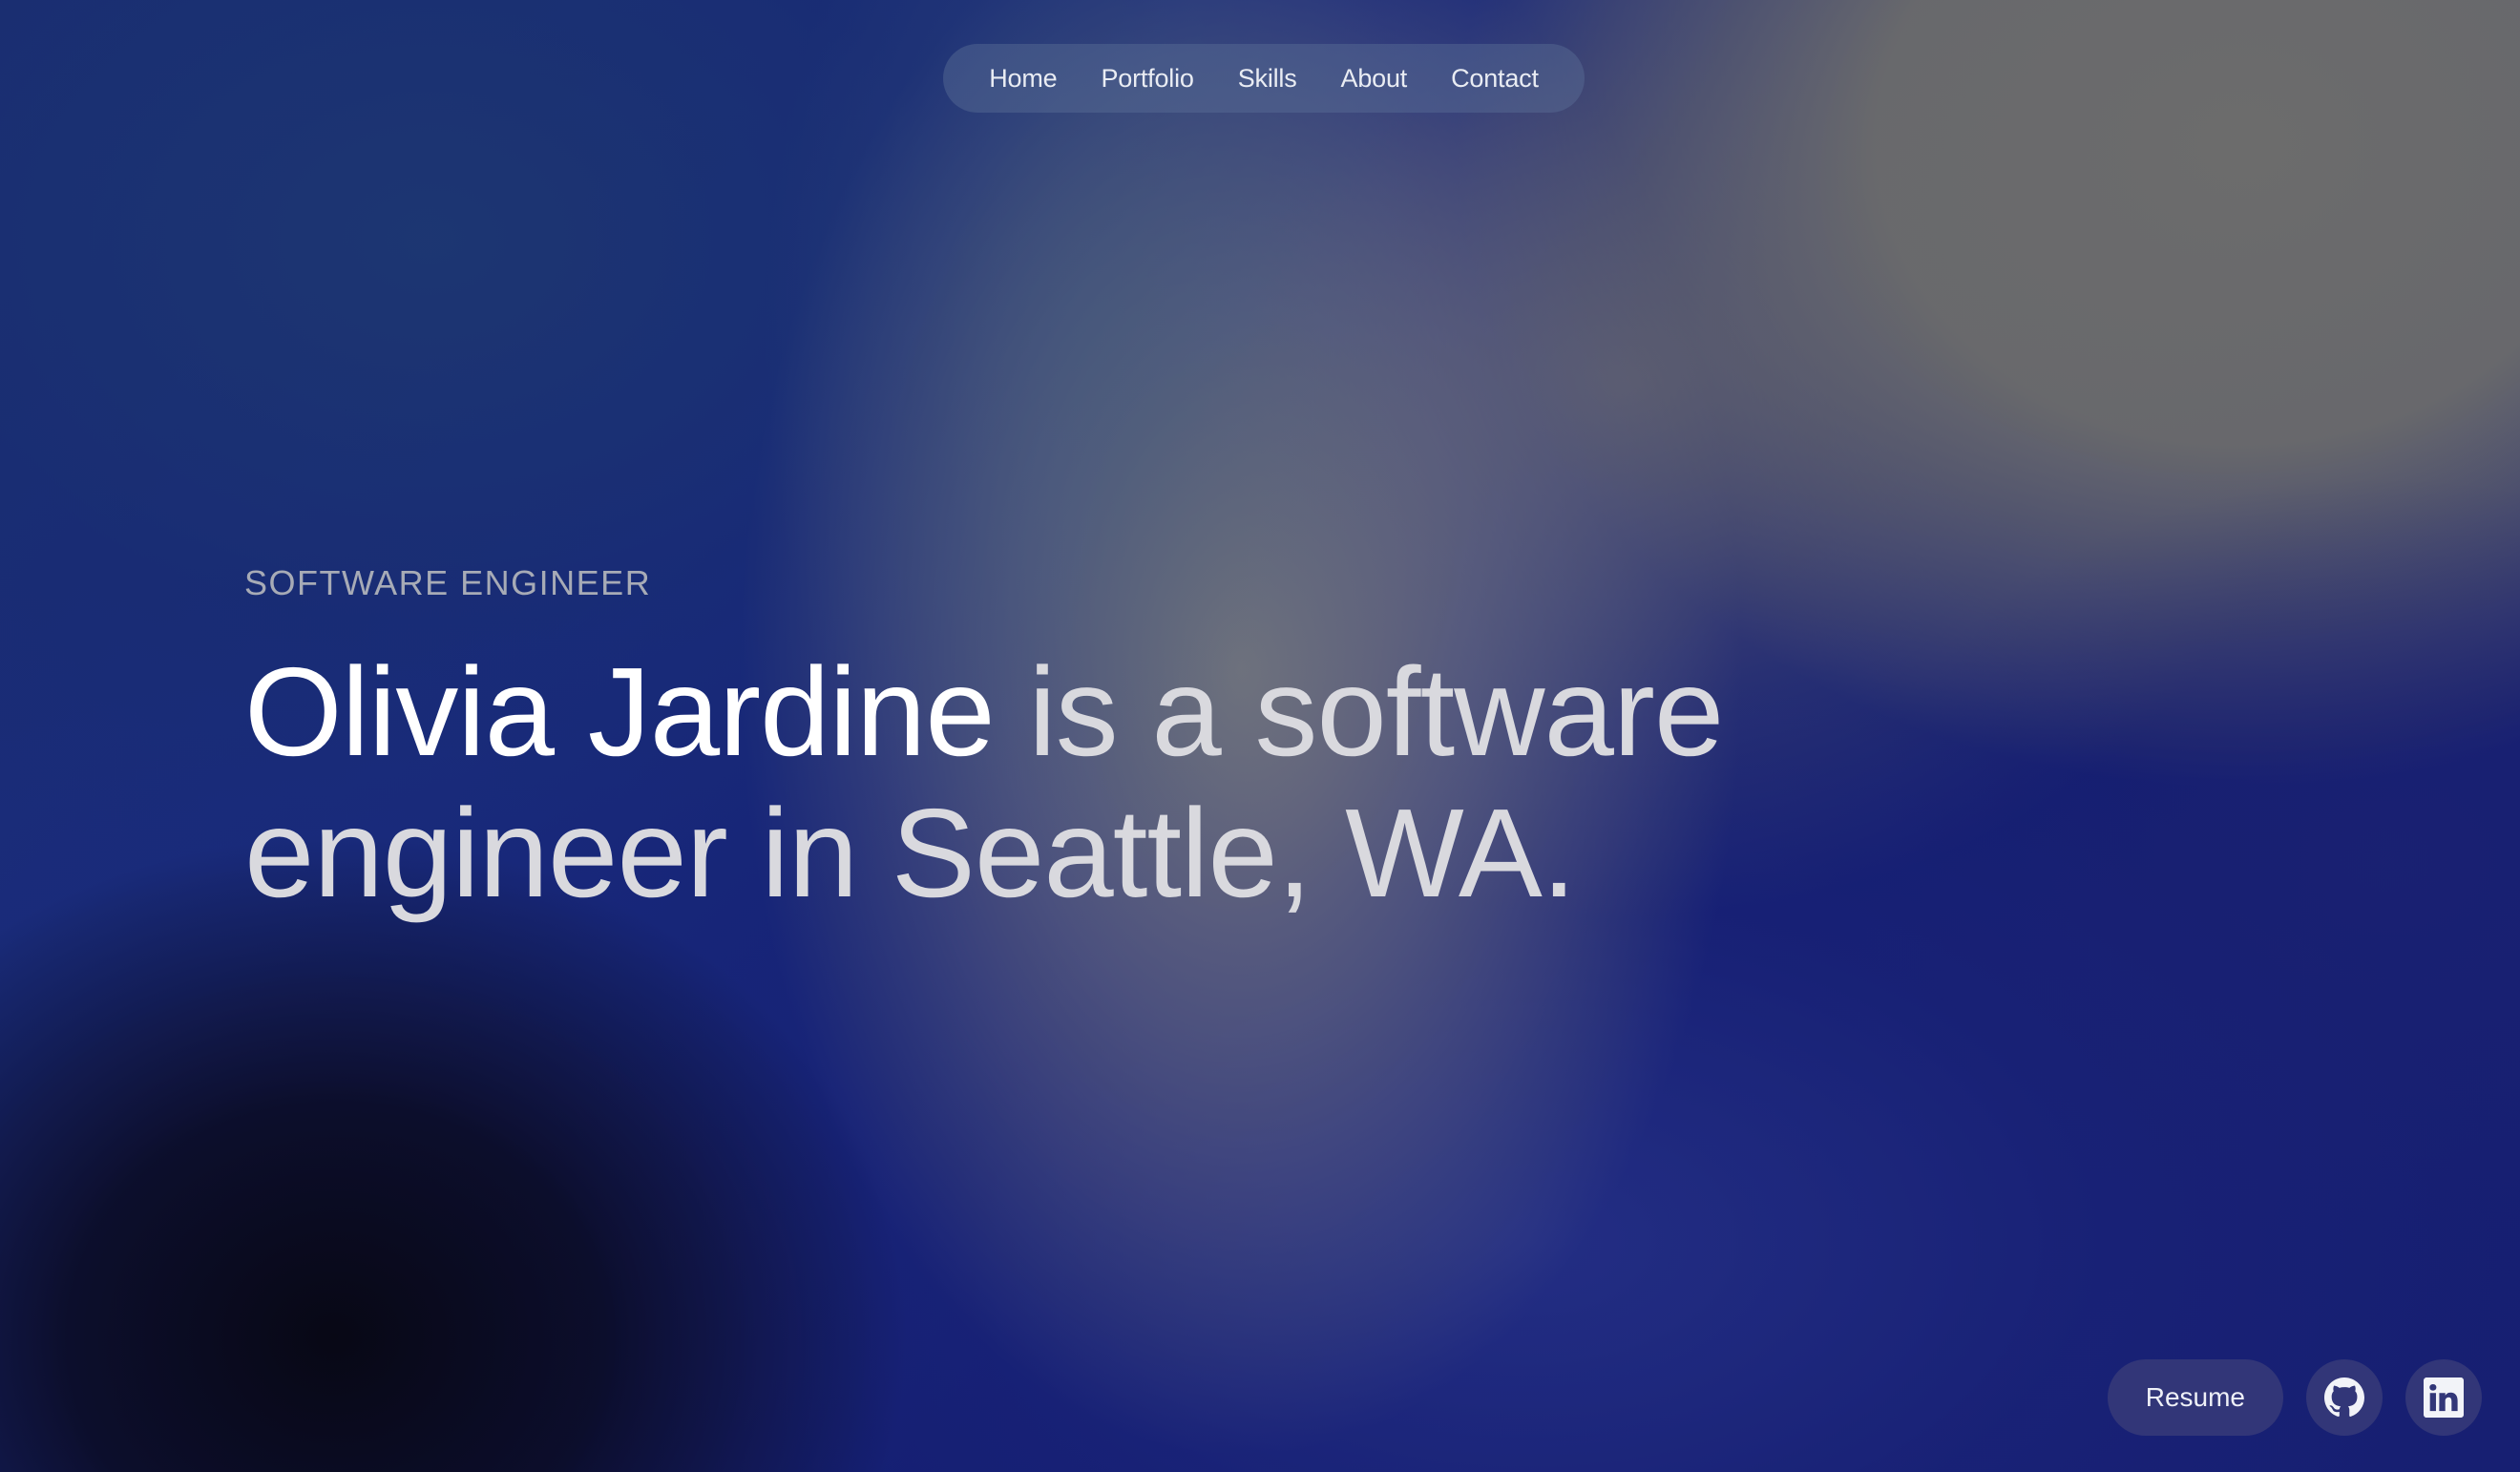 The width and height of the screenshot is (2520, 1472). I want to click on nav-contact: Contact, so click(1495, 78).